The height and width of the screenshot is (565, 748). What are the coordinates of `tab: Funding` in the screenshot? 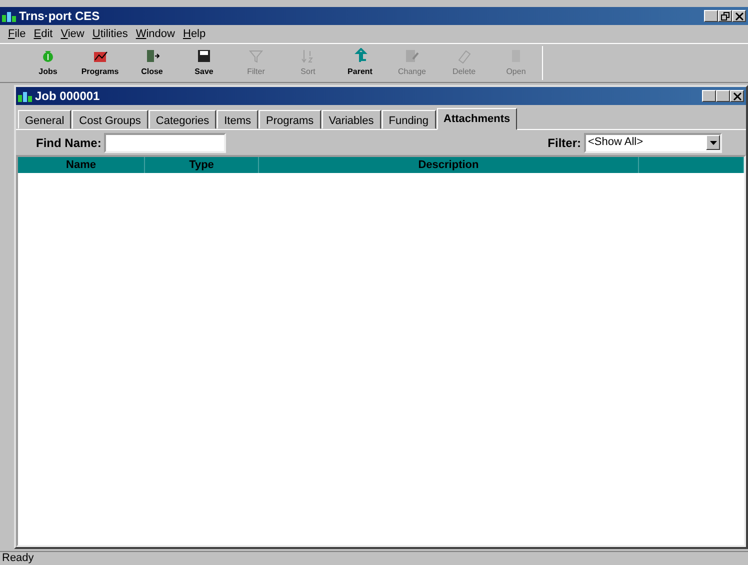 It's located at (409, 119).